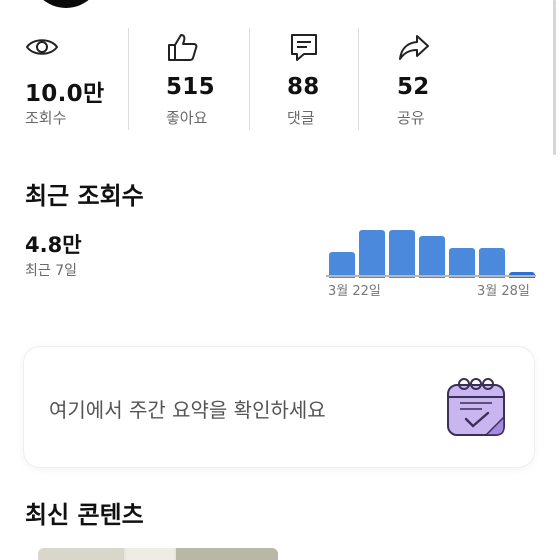 The width and height of the screenshot is (560, 560). Describe the element at coordinates (51, 271) in the screenshot. I see `recent-views-period: 최근 7일` at that location.